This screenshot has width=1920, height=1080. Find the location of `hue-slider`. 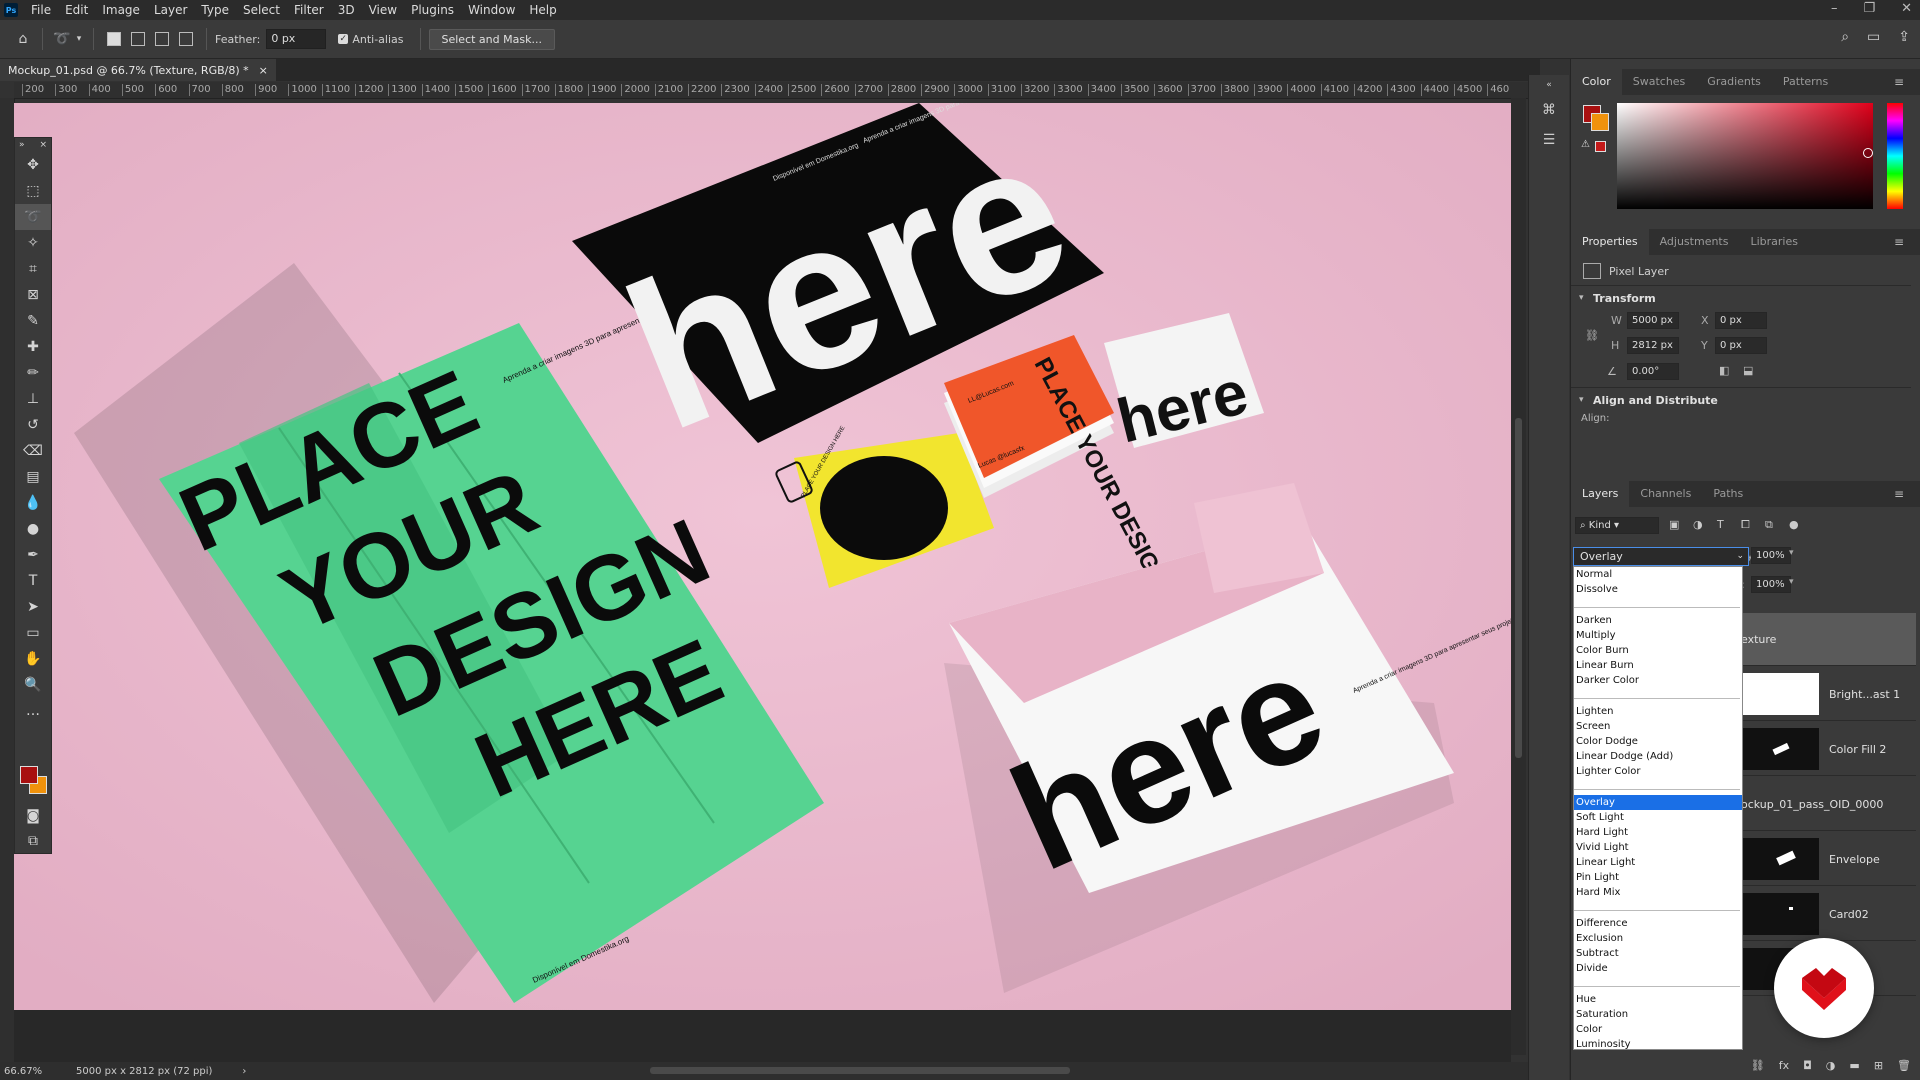

hue-slider is located at coordinates (1895, 156).